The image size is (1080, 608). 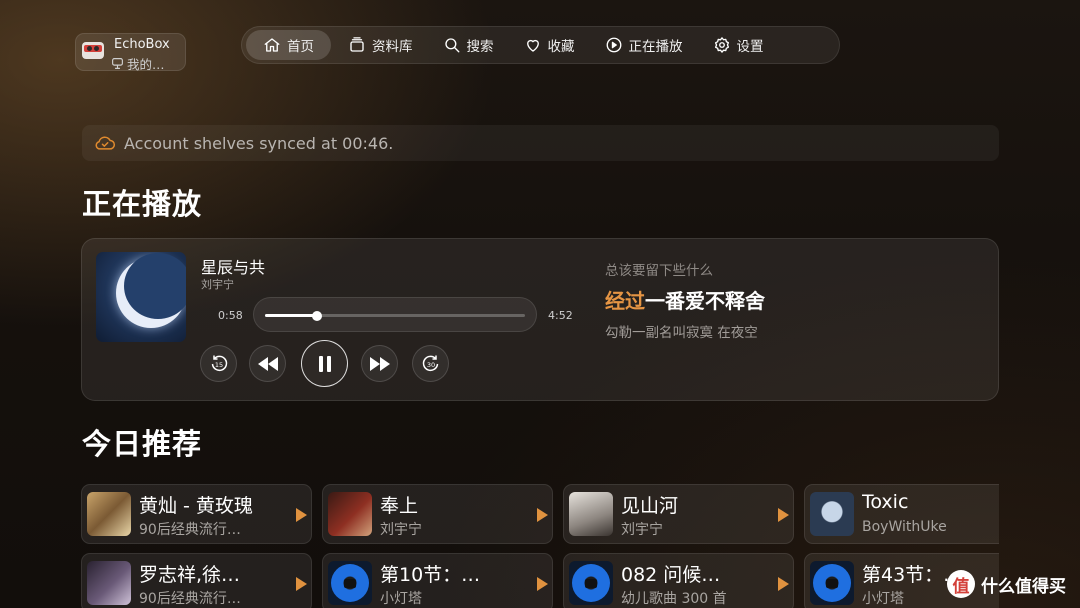 I want to click on progress-fill, so click(x=291, y=315).